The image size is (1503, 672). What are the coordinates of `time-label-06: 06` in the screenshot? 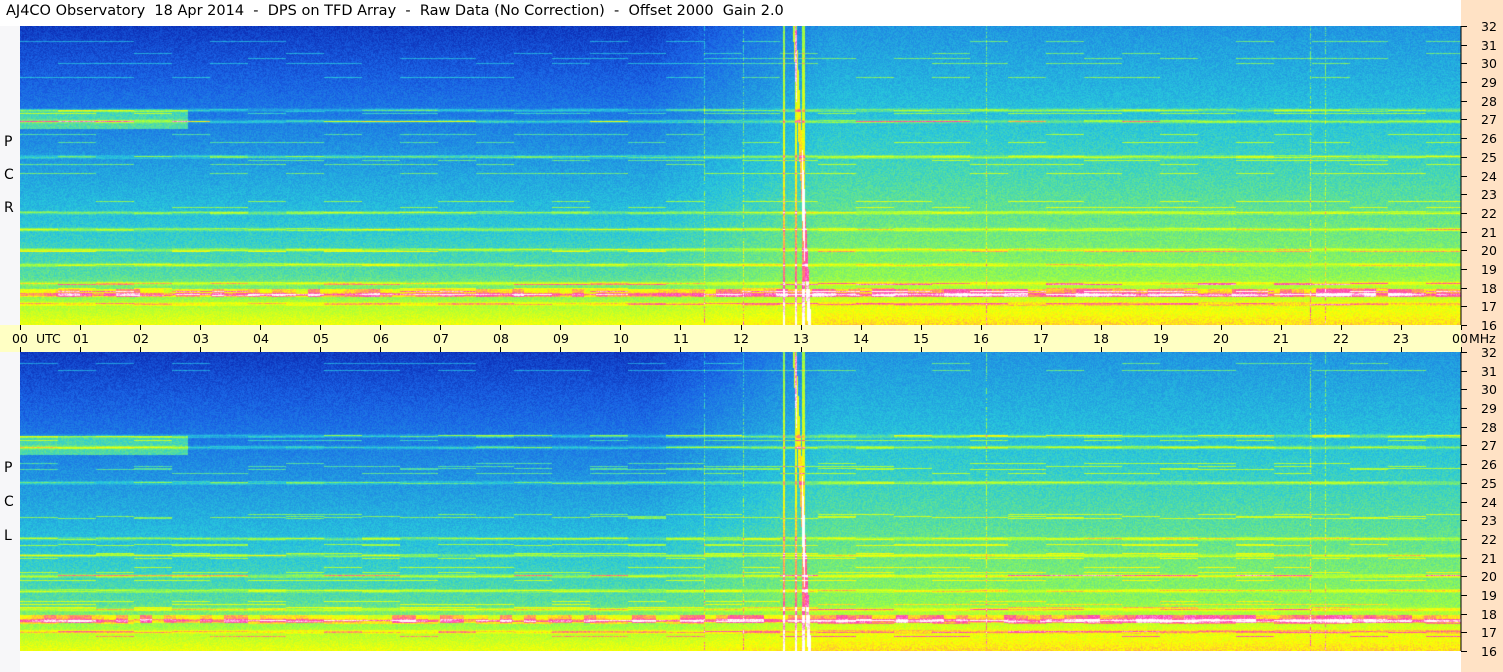 It's located at (381, 338).